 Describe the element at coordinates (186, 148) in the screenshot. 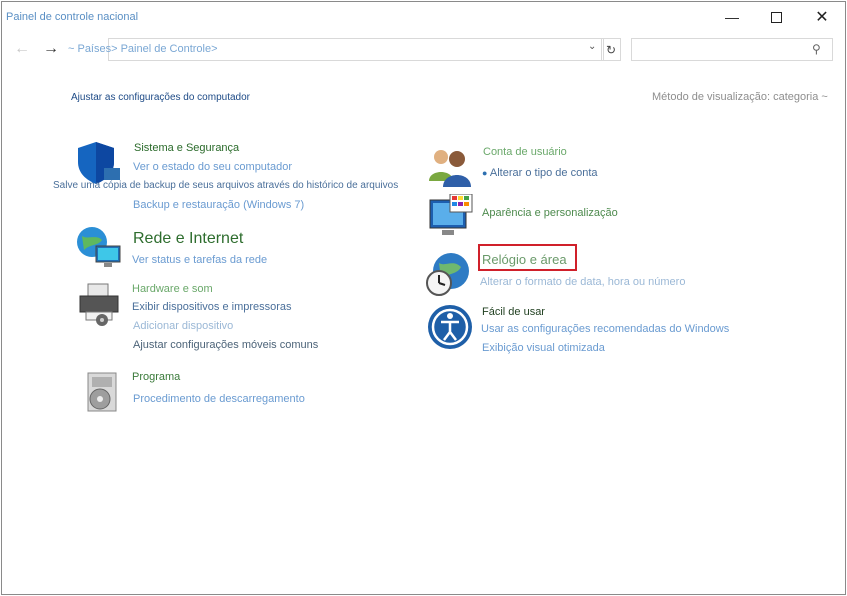

I see `category-system-security: Sistema e Segurança` at that location.